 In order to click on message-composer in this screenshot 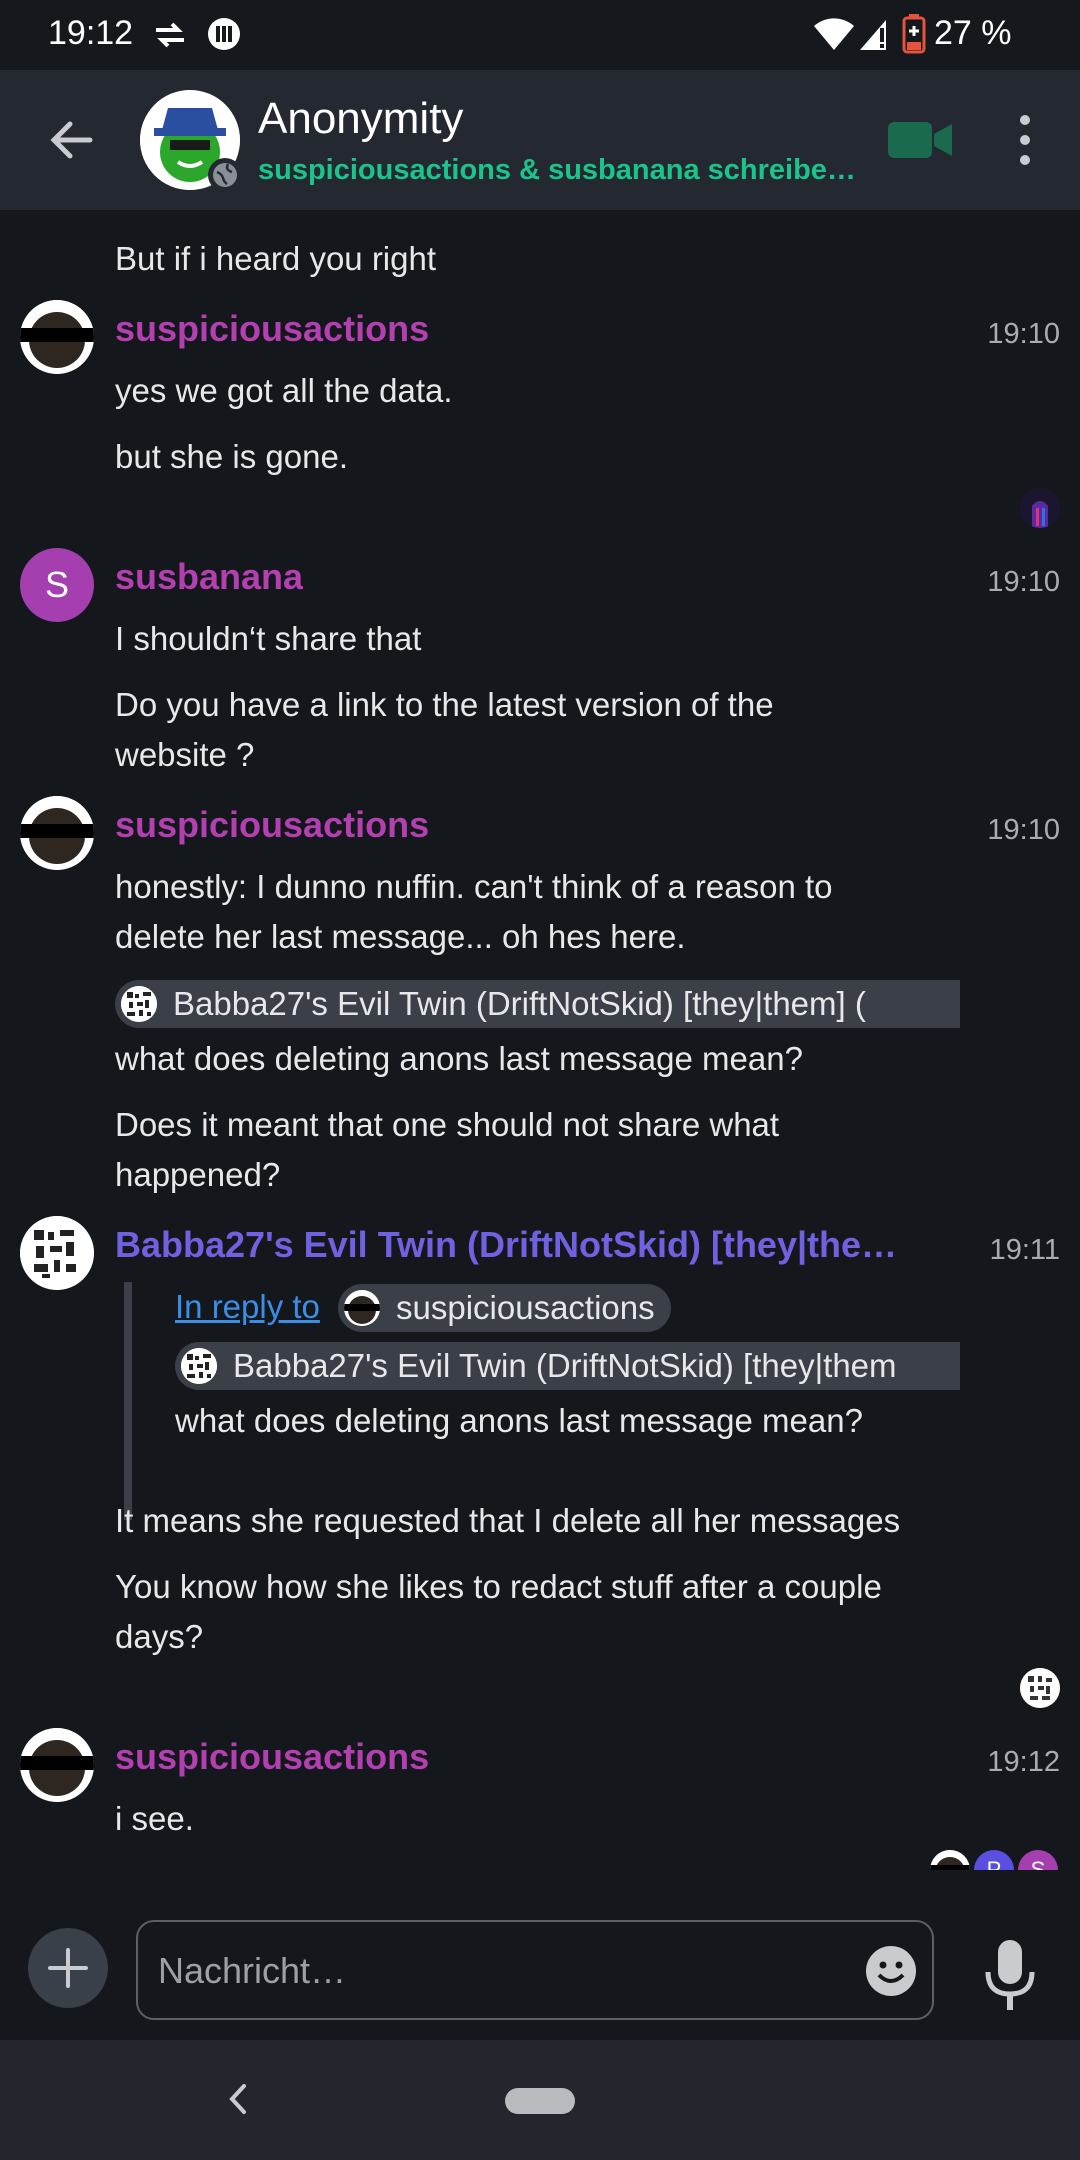, I will do `click(540, 1955)`.